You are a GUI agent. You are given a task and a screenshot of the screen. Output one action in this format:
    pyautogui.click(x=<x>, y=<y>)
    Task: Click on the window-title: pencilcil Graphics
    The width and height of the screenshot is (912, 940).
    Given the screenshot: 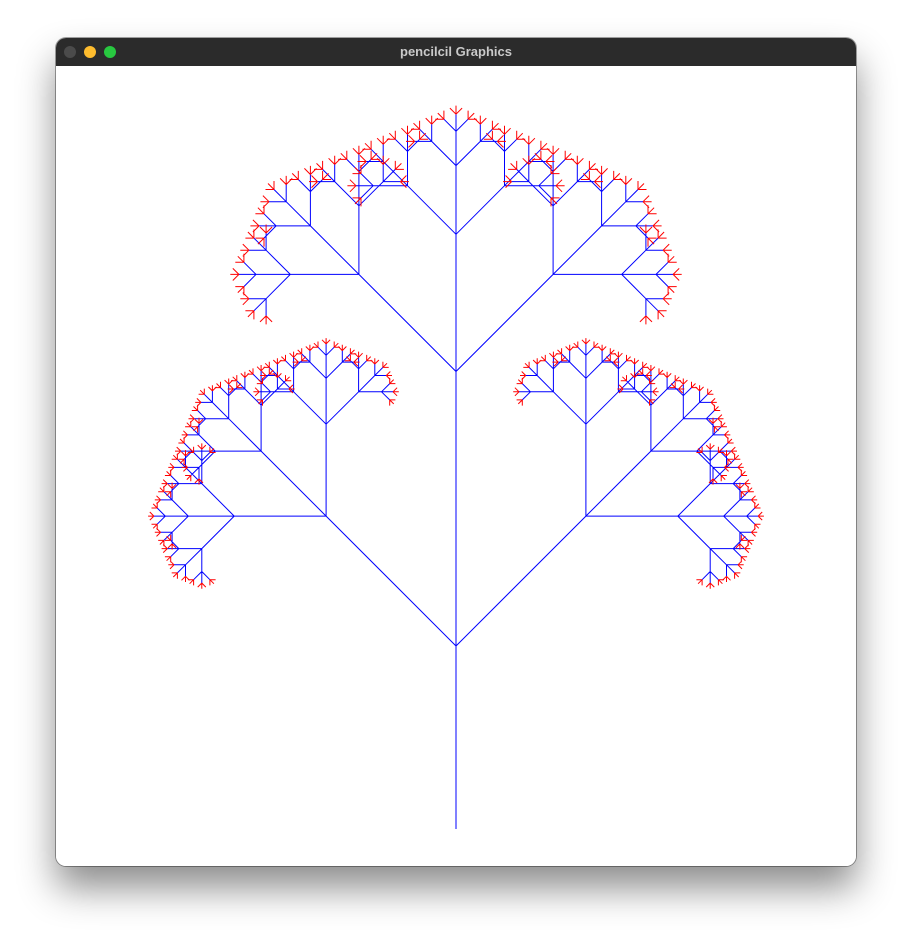 What is the action you would take?
    pyautogui.click(x=456, y=51)
    